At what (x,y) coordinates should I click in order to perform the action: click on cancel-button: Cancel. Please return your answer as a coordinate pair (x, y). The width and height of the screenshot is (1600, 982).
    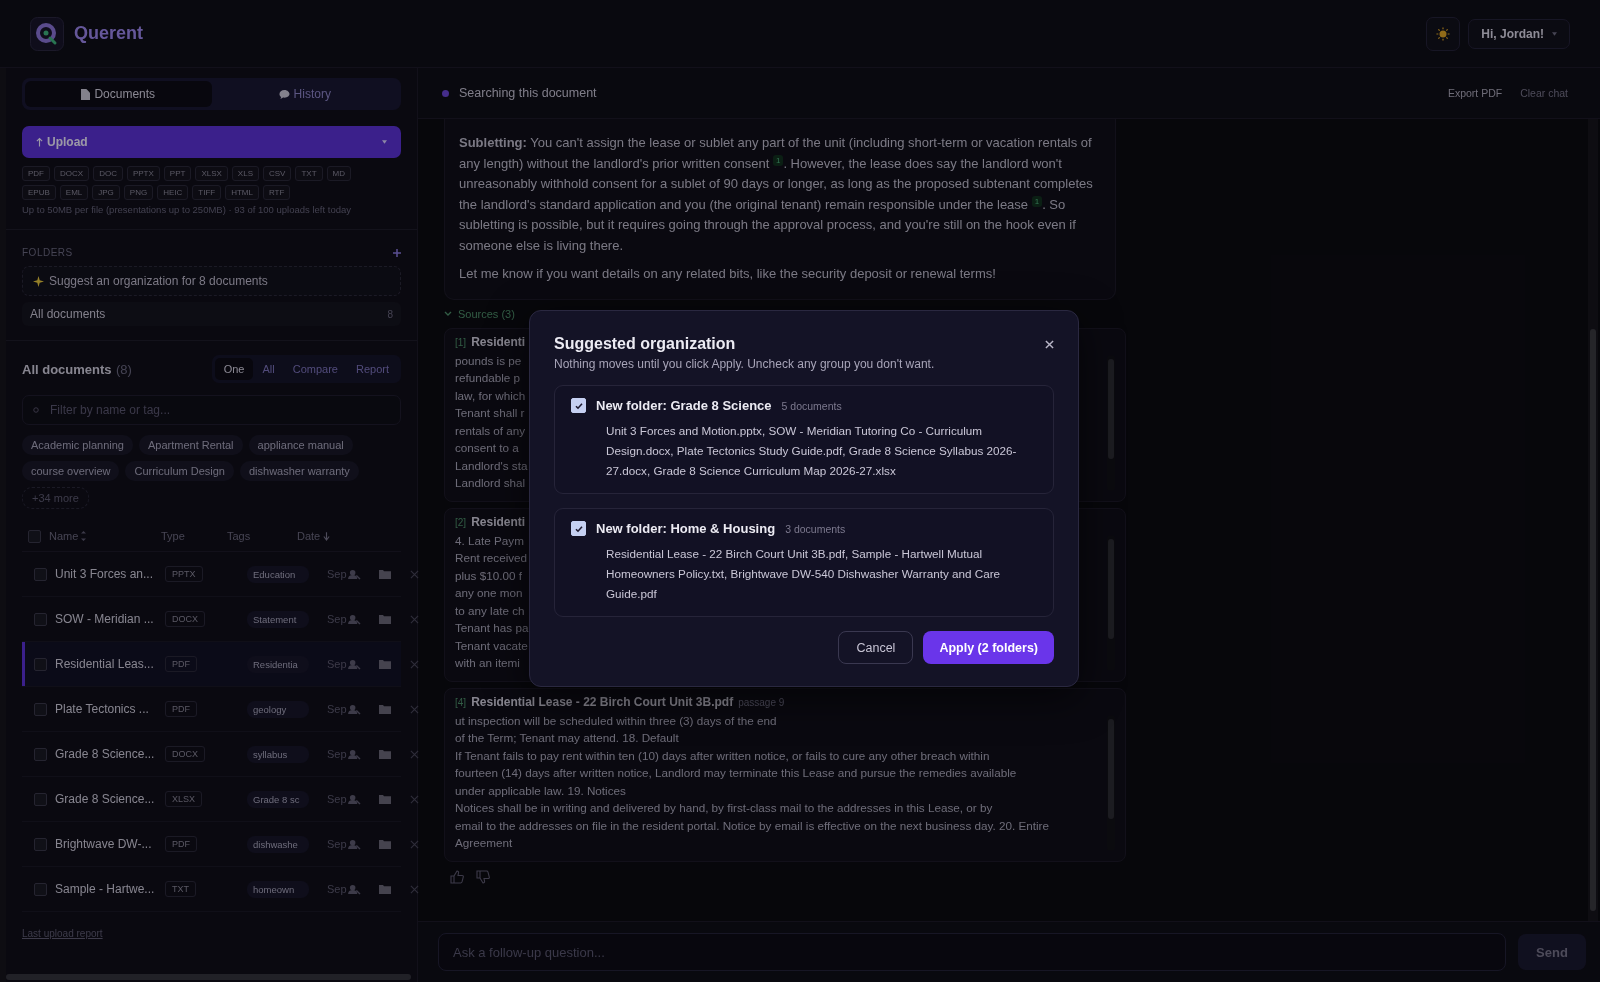
    Looking at the image, I should click on (876, 647).